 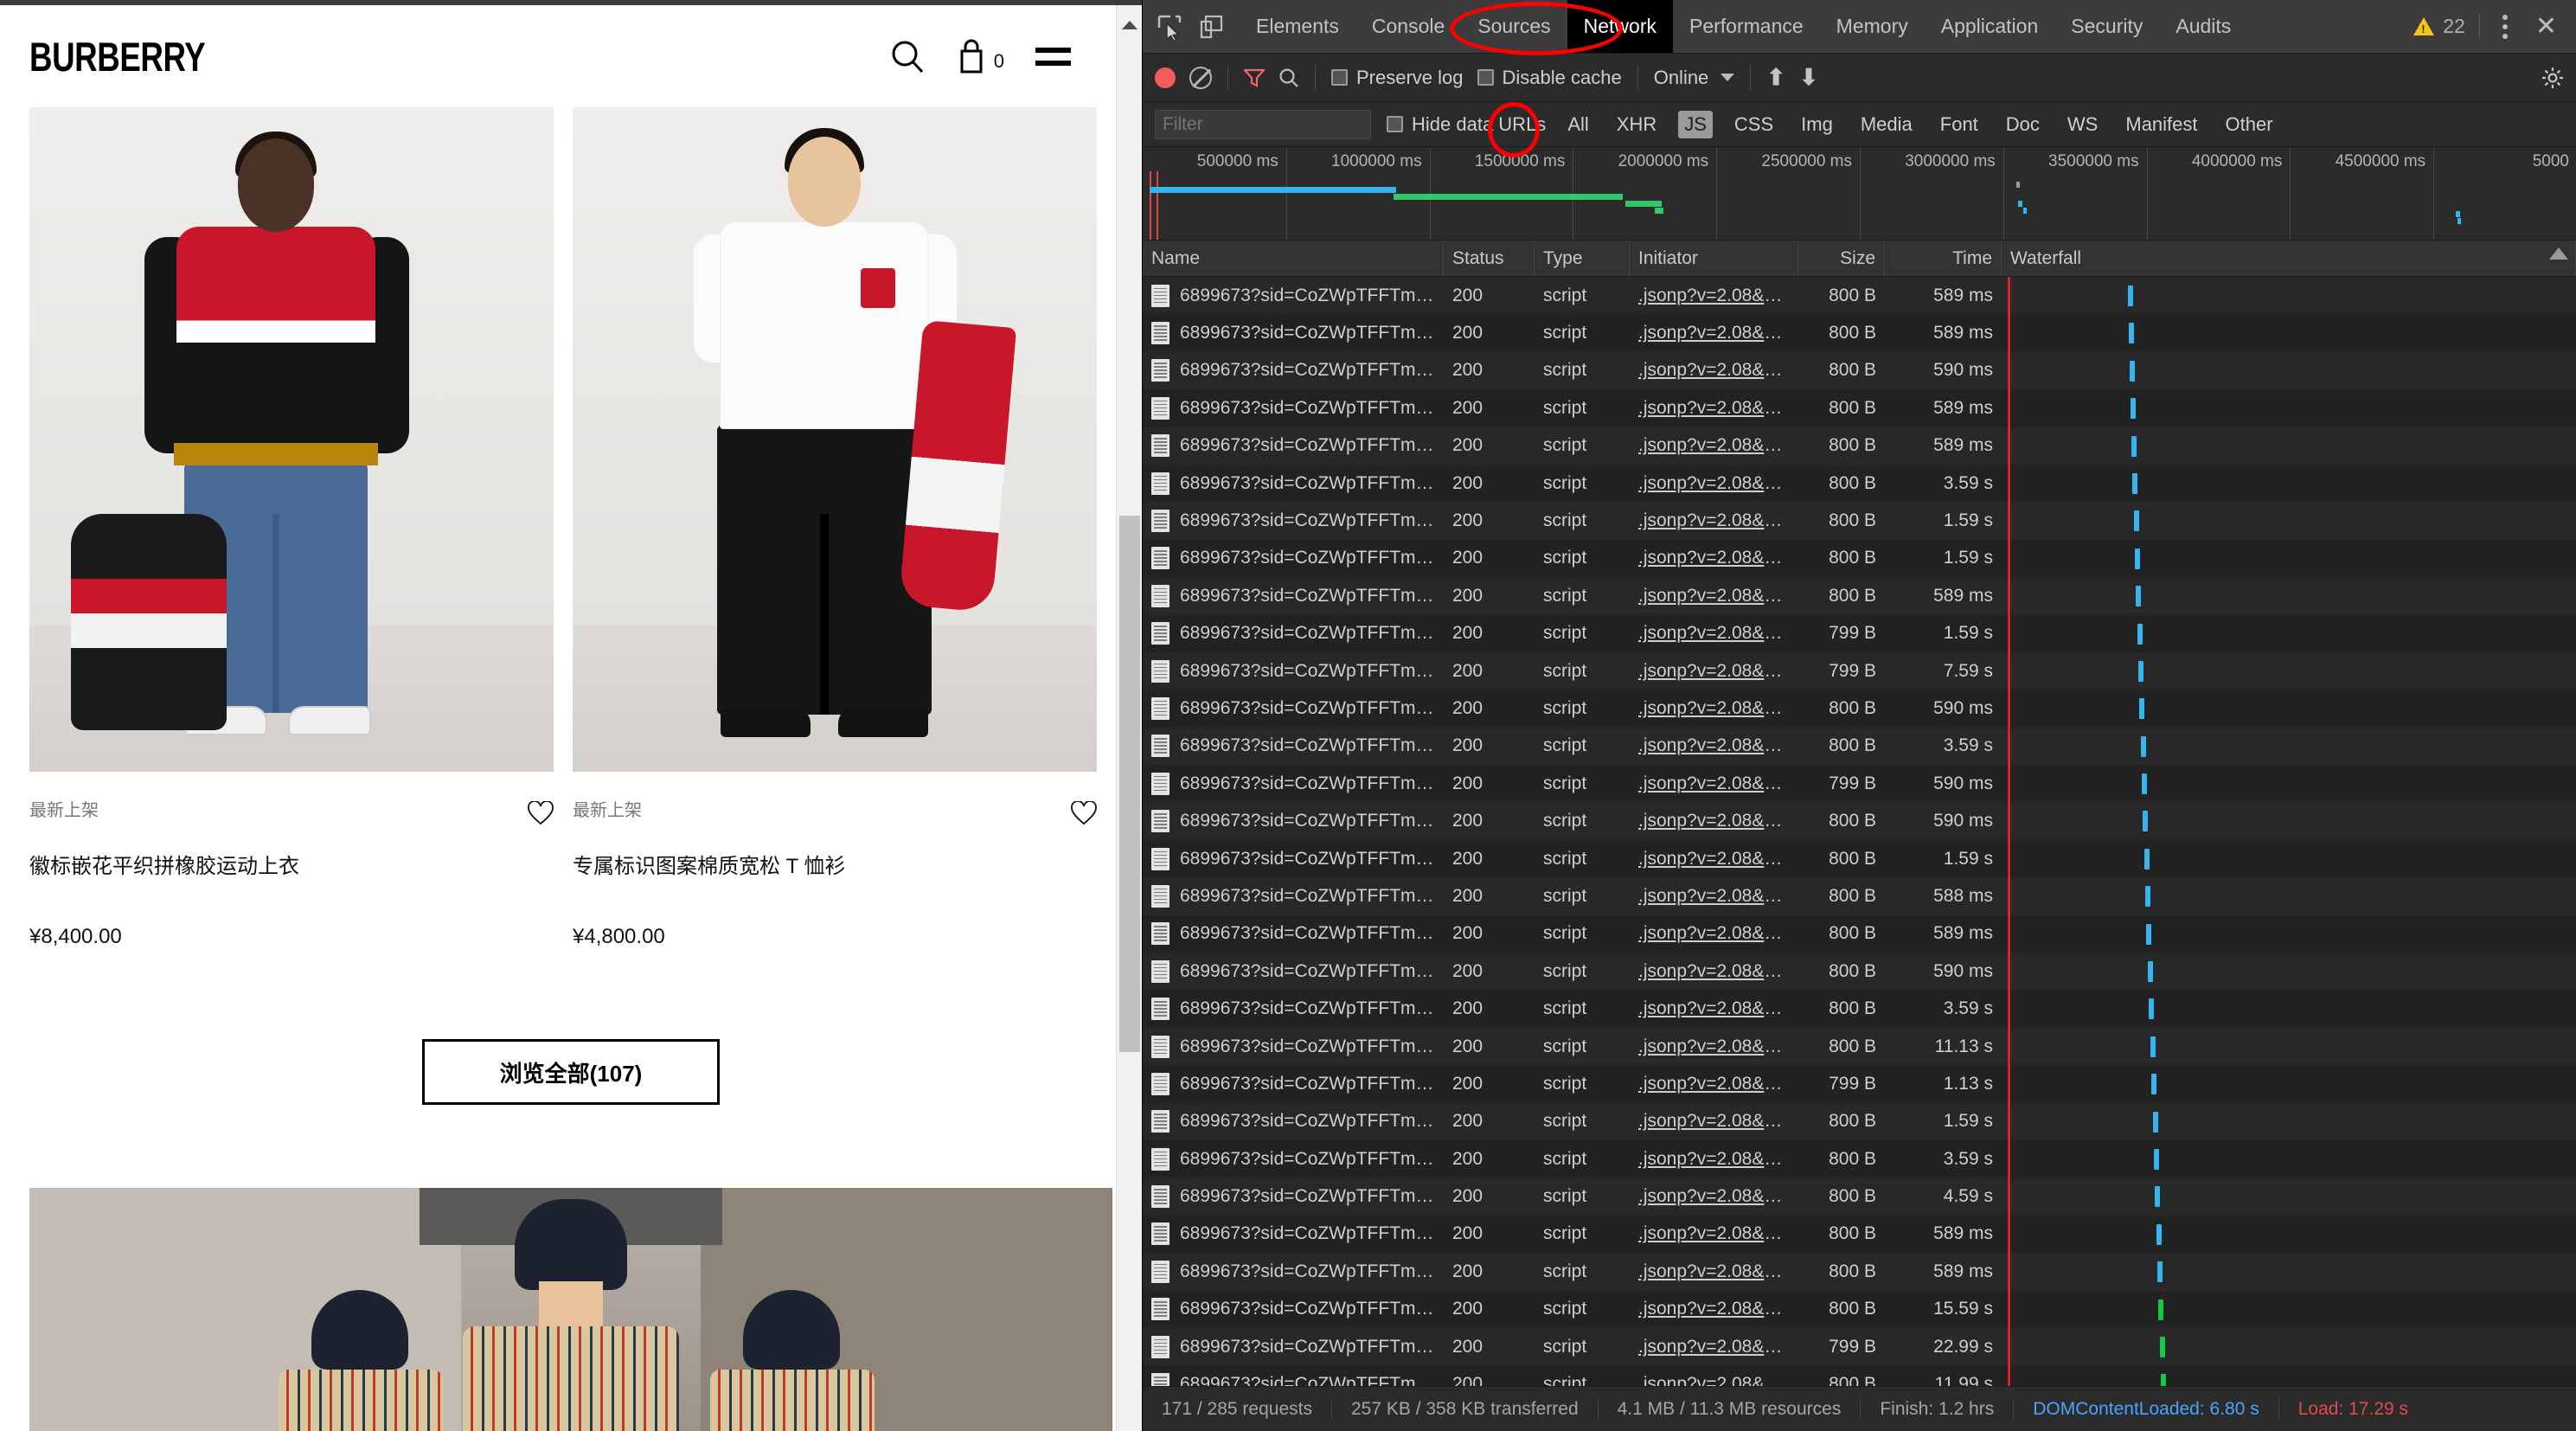 I want to click on filter-type-xhr: XHR, so click(x=1637, y=125).